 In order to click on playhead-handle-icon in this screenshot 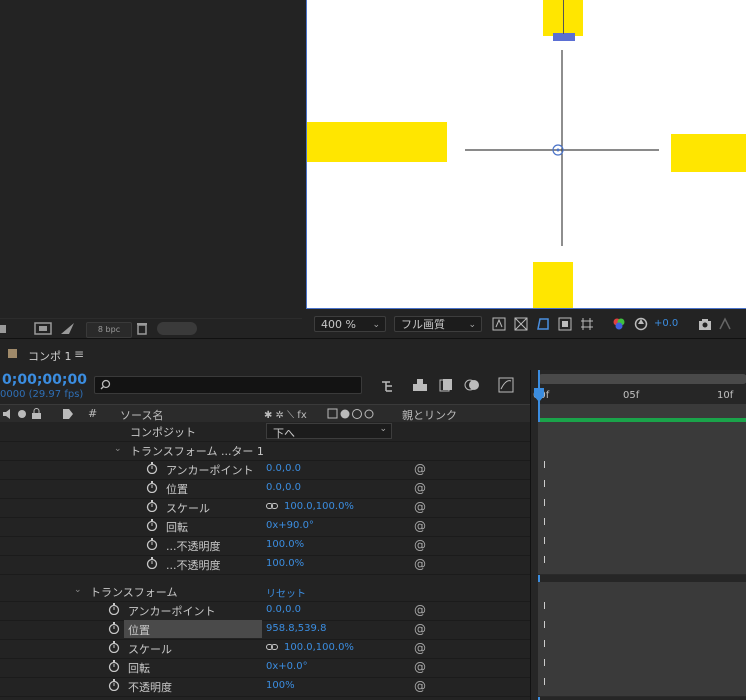, I will do `click(539, 395)`.